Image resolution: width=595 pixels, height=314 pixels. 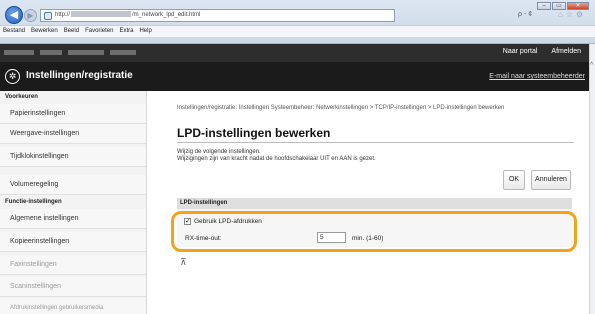 What do you see at coordinates (73, 134) in the screenshot?
I see `sidebar-item-display: Weergave-instellingen` at bounding box center [73, 134].